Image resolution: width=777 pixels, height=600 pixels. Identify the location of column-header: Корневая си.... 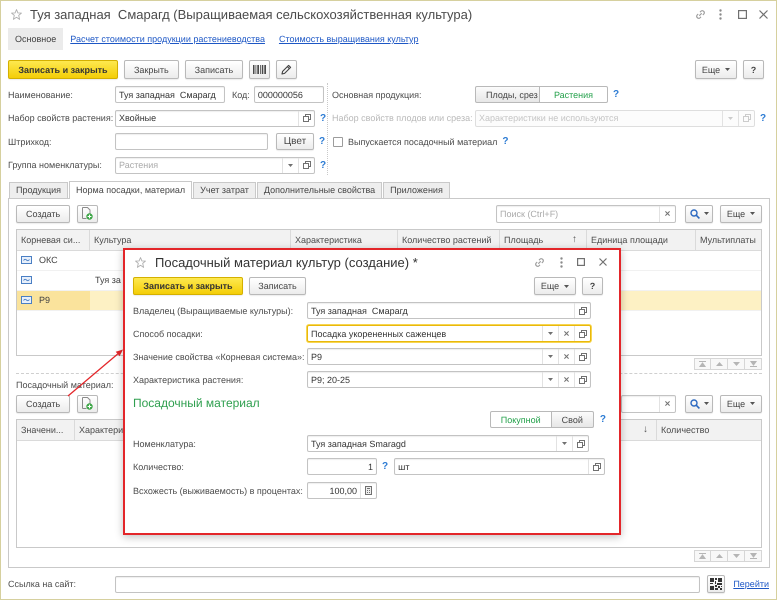
(50, 239).